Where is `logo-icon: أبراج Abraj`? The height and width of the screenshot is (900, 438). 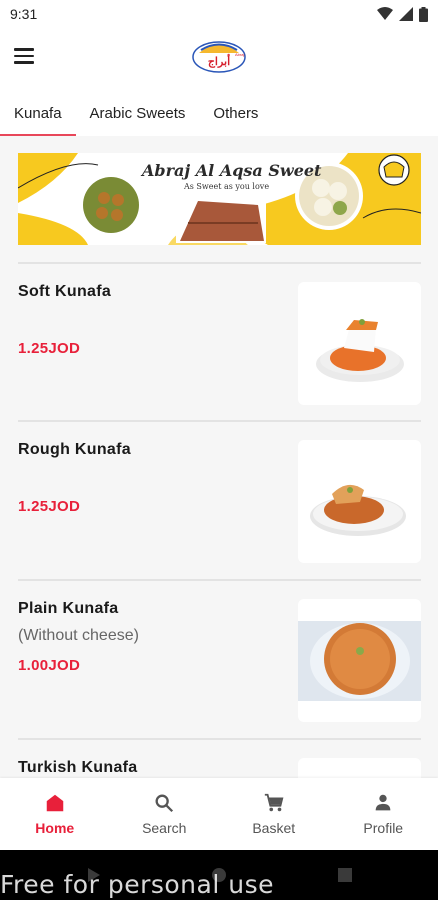 logo-icon: أبراج Abraj is located at coordinates (219, 57).